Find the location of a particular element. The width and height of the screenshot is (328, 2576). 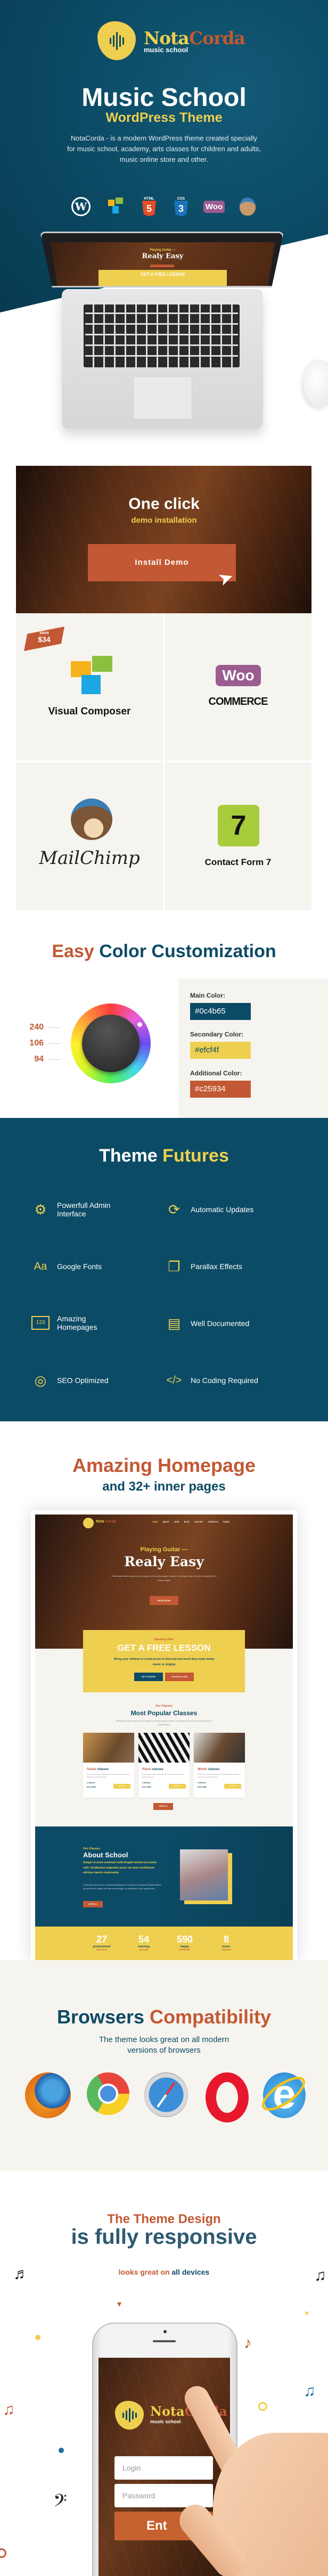

dot-decoration is located at coordinates (61, 2450).